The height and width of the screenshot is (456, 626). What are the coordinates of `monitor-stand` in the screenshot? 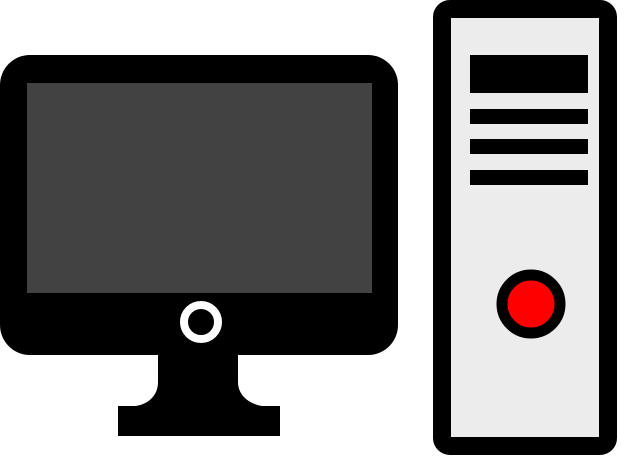 It's located at (199, 392).